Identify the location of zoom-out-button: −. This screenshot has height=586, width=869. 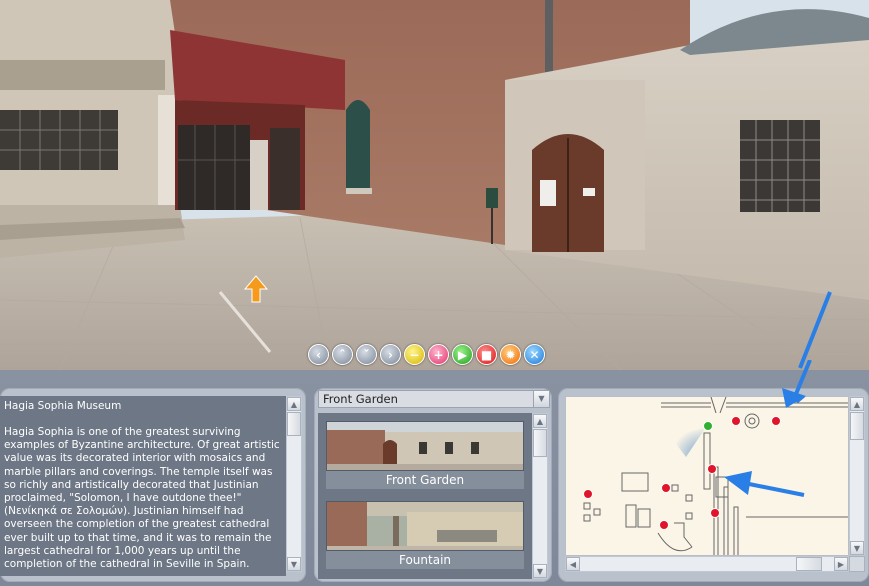
(414, 354).